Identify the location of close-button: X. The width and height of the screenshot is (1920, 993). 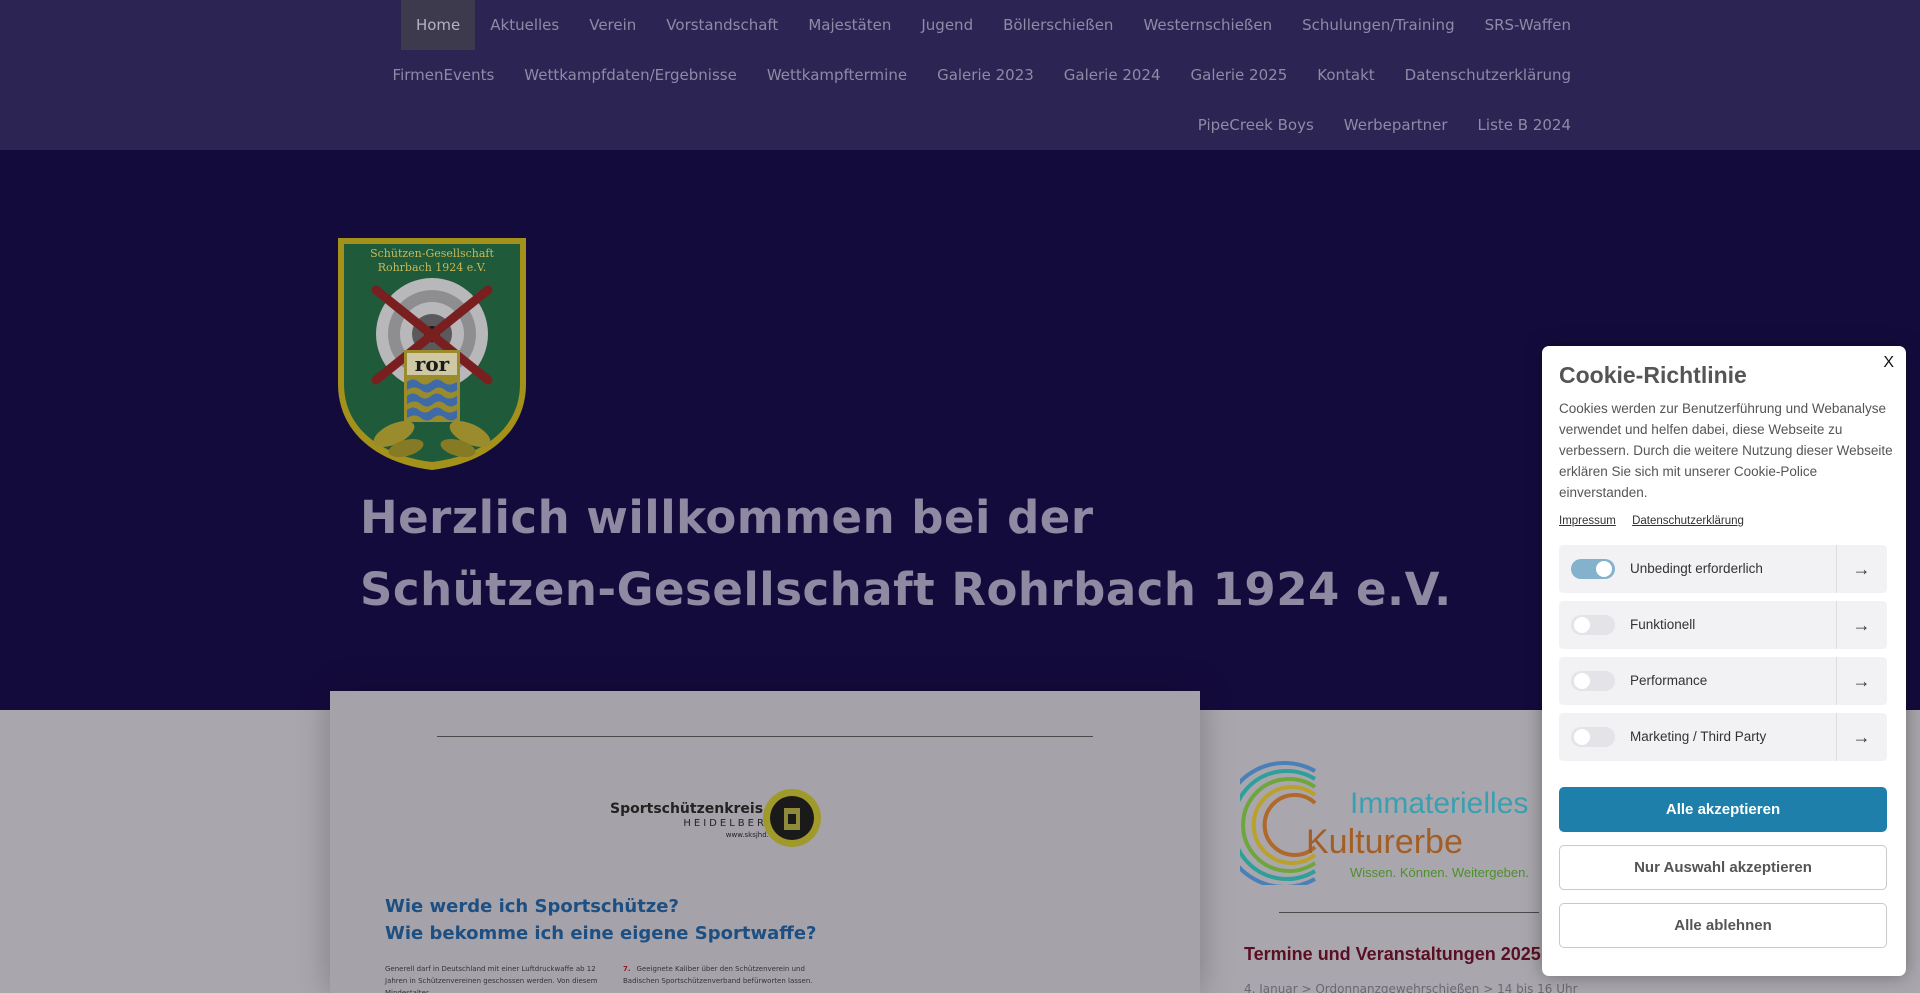
(1888, 363).